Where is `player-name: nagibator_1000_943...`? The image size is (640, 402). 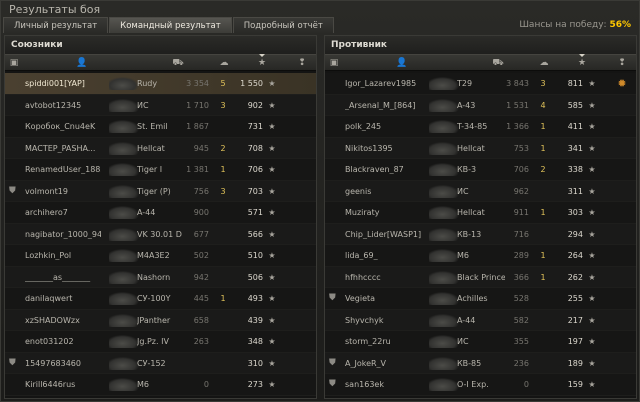 player-name: nagibator_1000_943... is located at coordinates (63, 234).